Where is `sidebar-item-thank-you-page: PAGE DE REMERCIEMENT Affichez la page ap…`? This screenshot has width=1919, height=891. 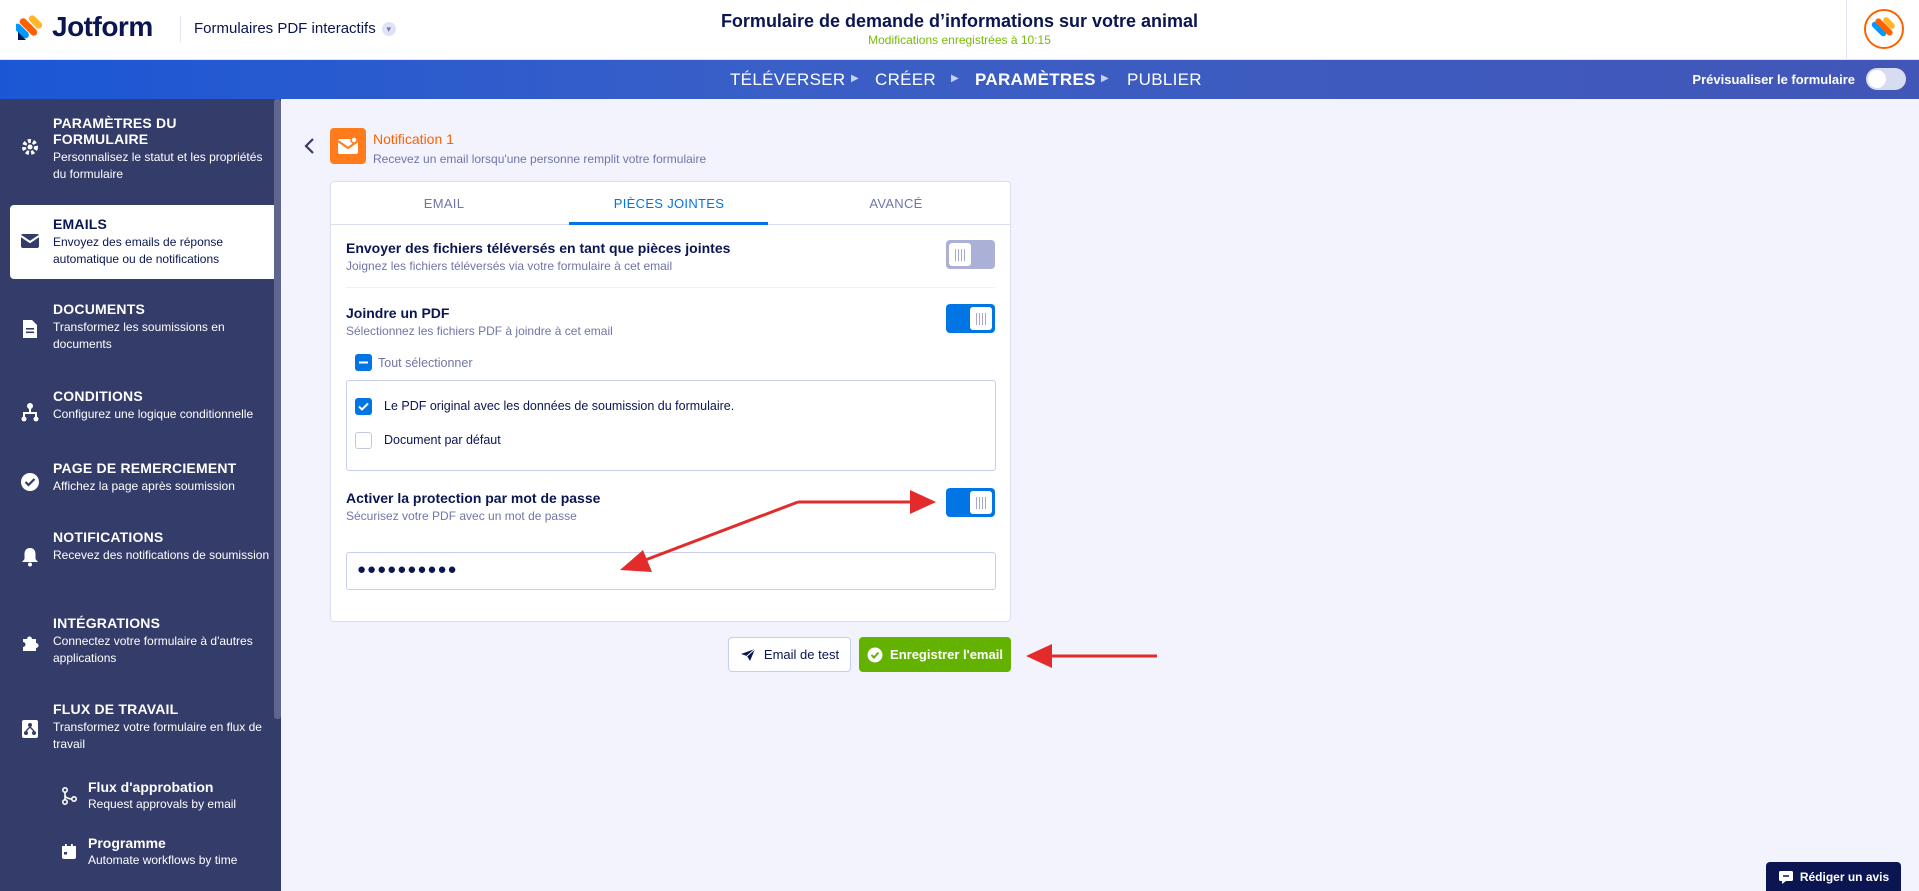
sidebar-item-thank-you-page: PAGE DE REMERCIEMENT Affichez la page ap… is located at coordinates (142, 485).